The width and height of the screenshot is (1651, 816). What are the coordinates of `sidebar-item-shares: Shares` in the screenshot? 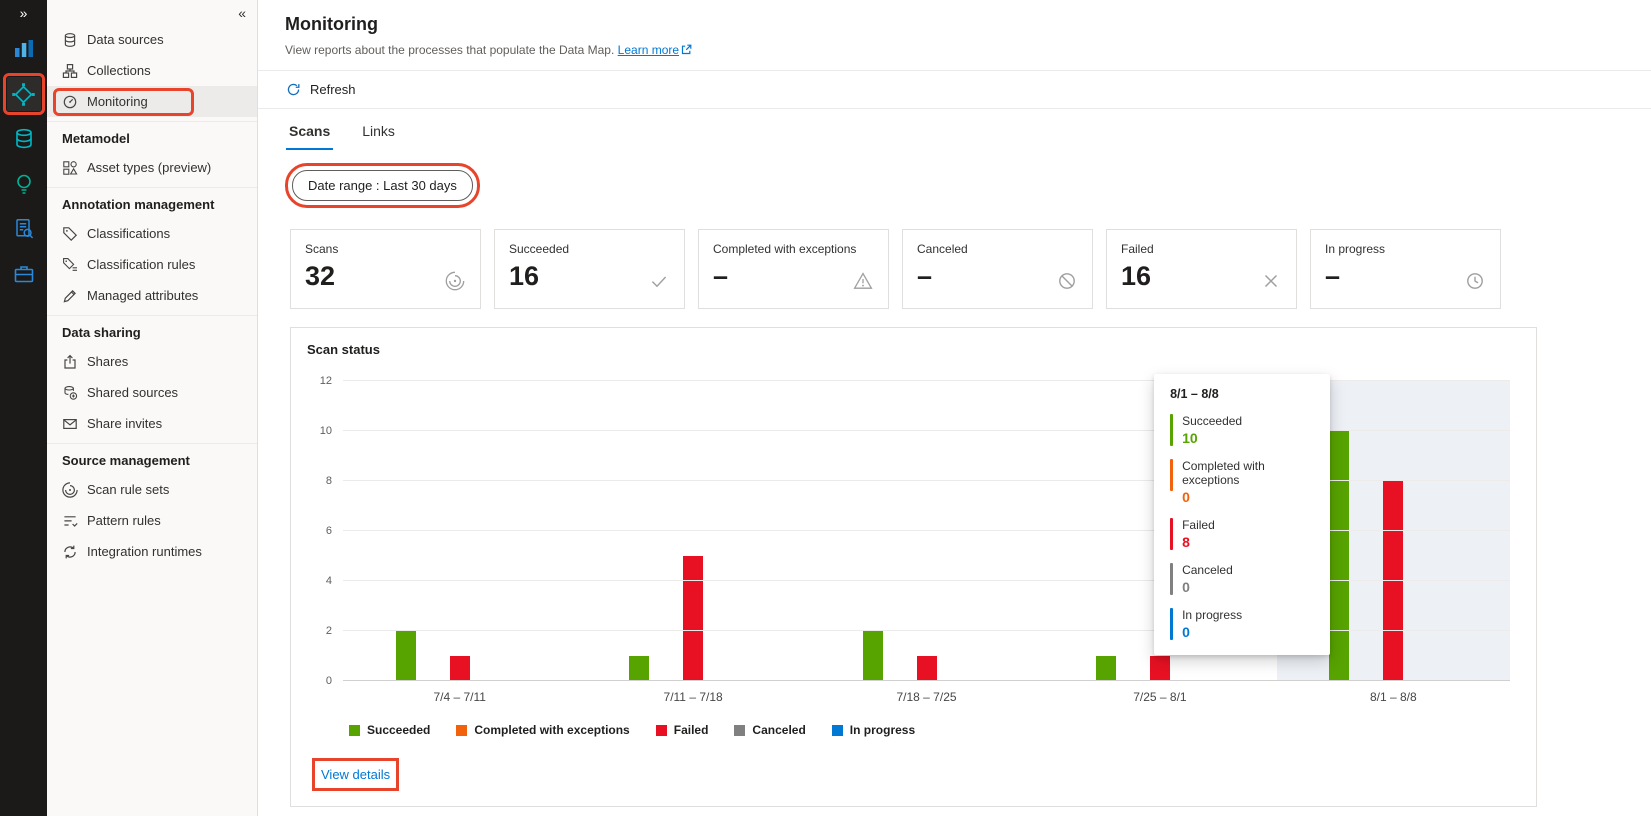 It's located at (152, 361).